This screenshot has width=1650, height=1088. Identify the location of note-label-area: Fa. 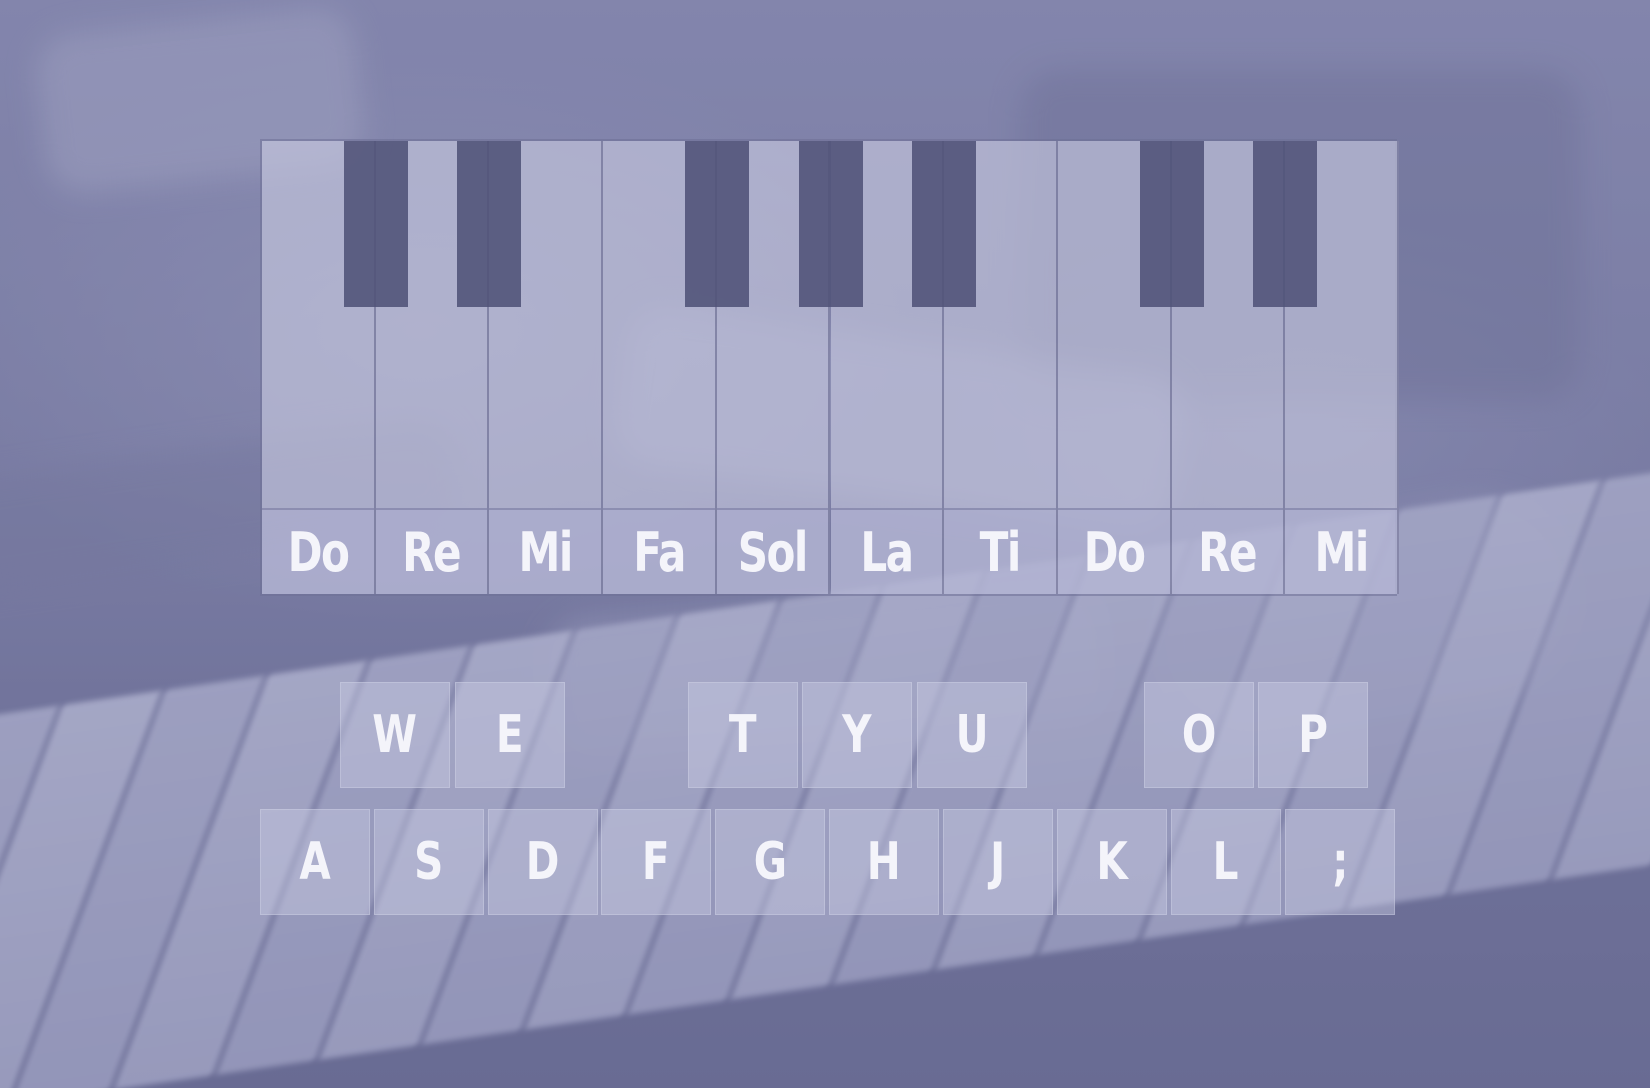
(659, 551).